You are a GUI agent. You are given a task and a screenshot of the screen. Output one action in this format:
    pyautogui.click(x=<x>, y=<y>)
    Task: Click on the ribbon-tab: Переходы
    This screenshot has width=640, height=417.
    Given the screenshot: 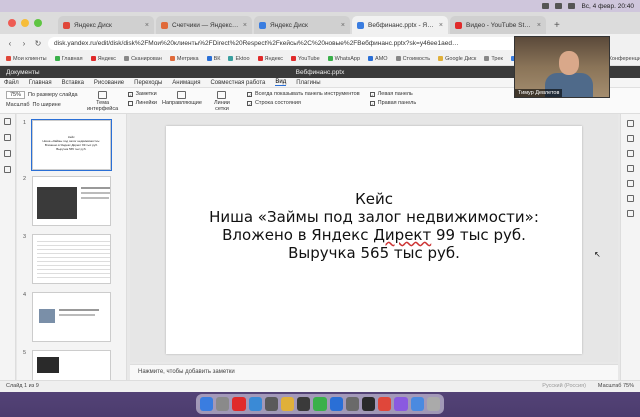 What is the action you would take?
    pyautogui.click(x=148, y=83)
    